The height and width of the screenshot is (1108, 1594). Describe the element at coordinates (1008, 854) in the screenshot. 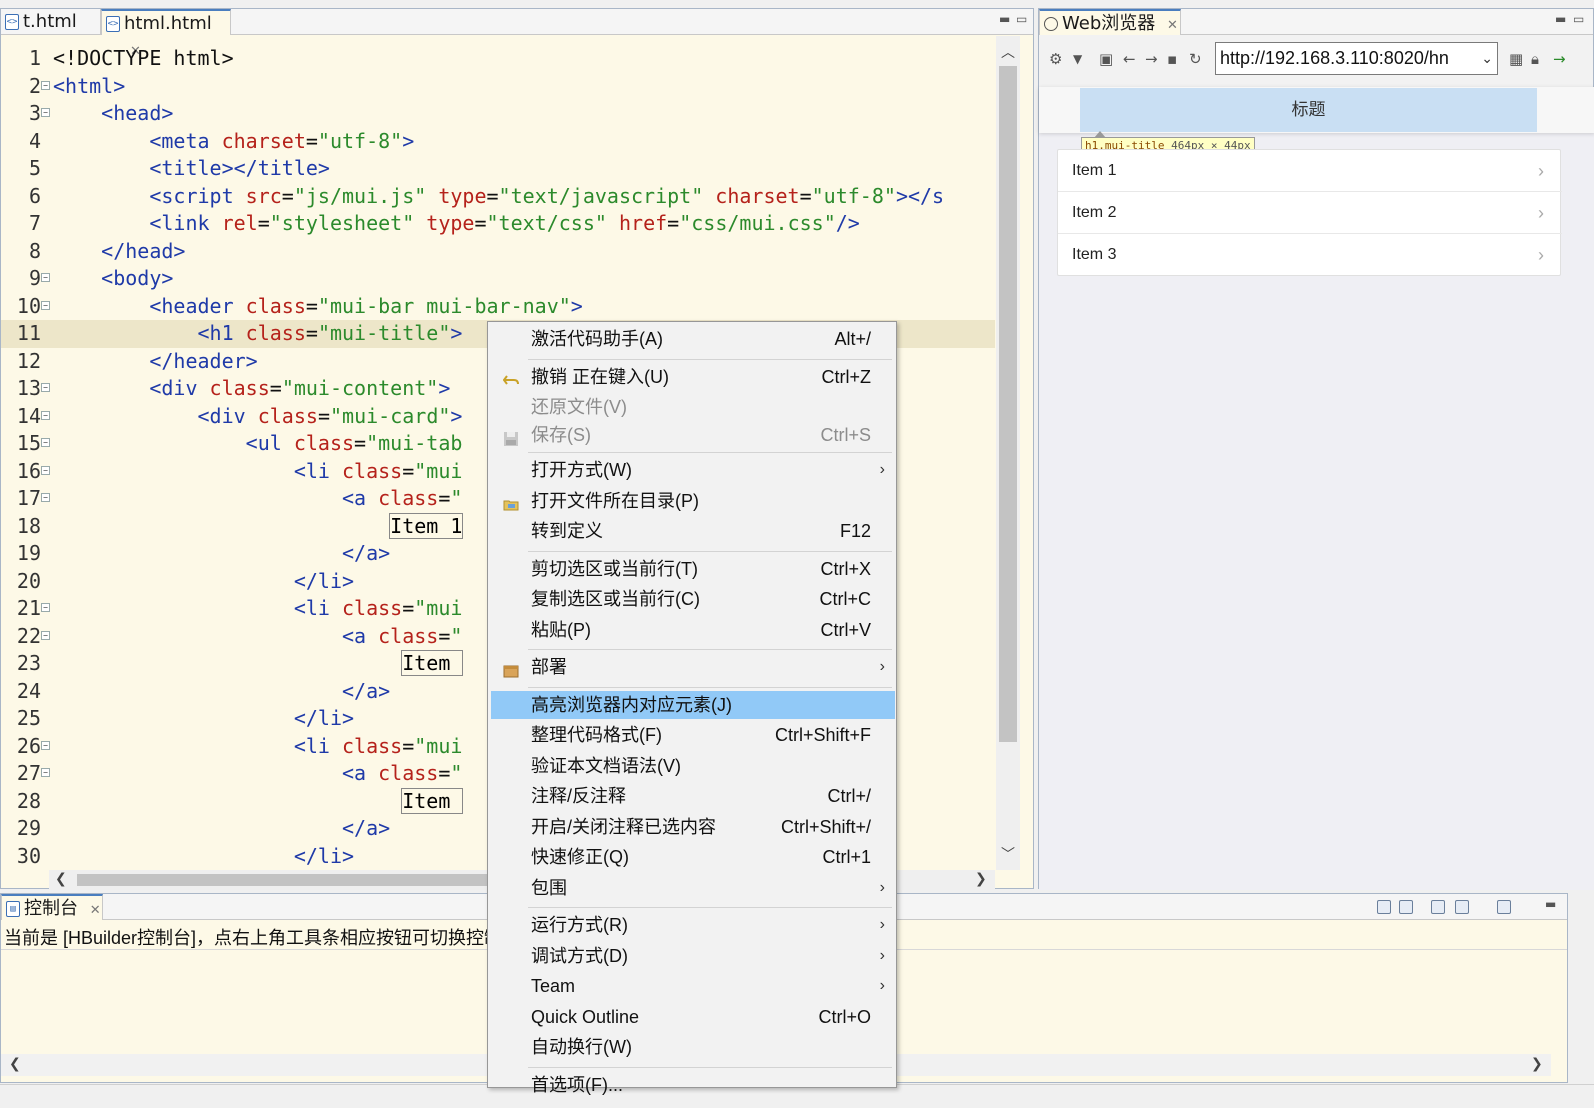

I see `scroll-down-icon: ﹀` at that location.